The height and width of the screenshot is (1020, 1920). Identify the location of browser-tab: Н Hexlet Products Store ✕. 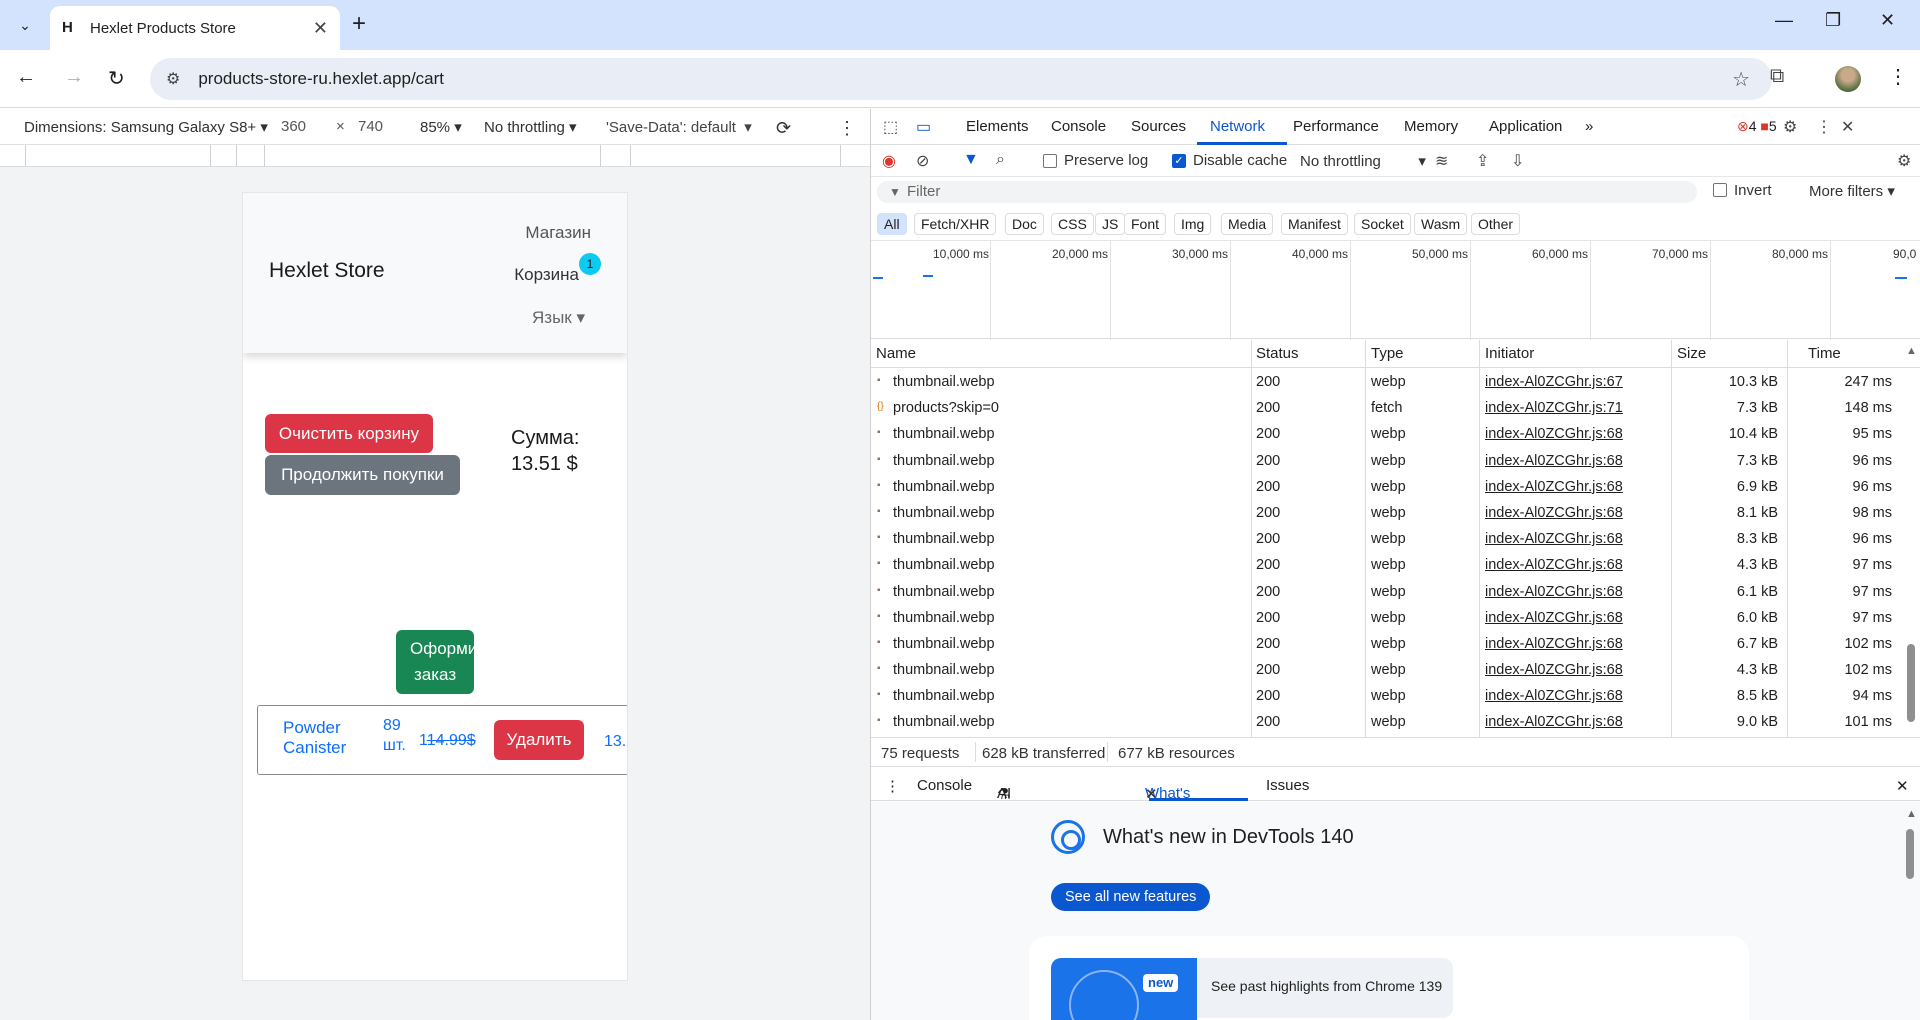
(195, 28).